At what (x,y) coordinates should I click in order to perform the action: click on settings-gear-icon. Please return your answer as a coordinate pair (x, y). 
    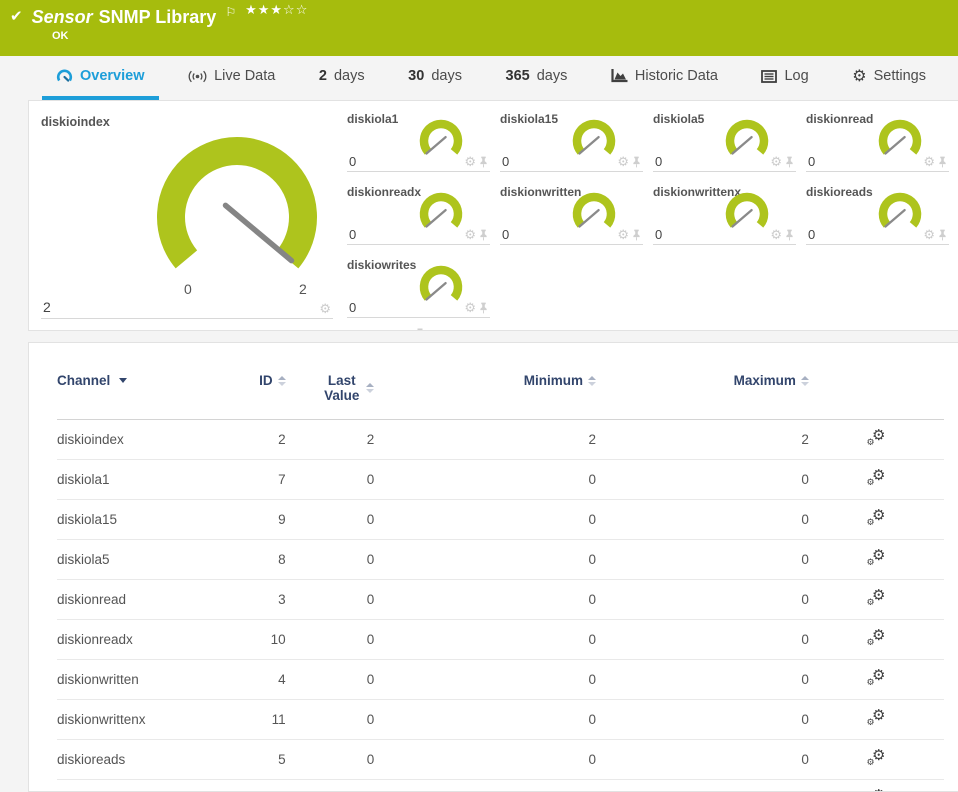
    Looking at the image, I should click on (859, 76).